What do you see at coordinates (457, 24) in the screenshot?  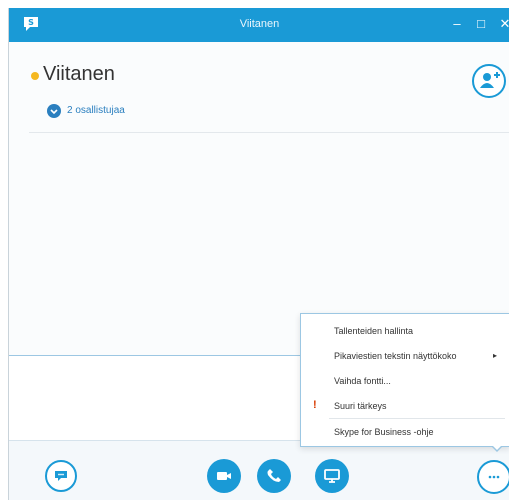 I see `minimize-button: –` at bounding box center [457, 24].